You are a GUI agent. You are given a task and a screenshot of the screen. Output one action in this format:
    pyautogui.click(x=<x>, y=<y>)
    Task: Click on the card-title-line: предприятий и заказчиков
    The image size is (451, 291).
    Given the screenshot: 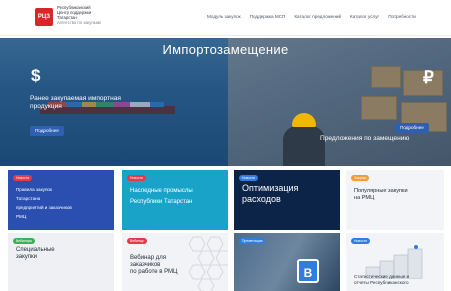 What is the action you would take?
    pyautogui.click(x=44, y=207)
    